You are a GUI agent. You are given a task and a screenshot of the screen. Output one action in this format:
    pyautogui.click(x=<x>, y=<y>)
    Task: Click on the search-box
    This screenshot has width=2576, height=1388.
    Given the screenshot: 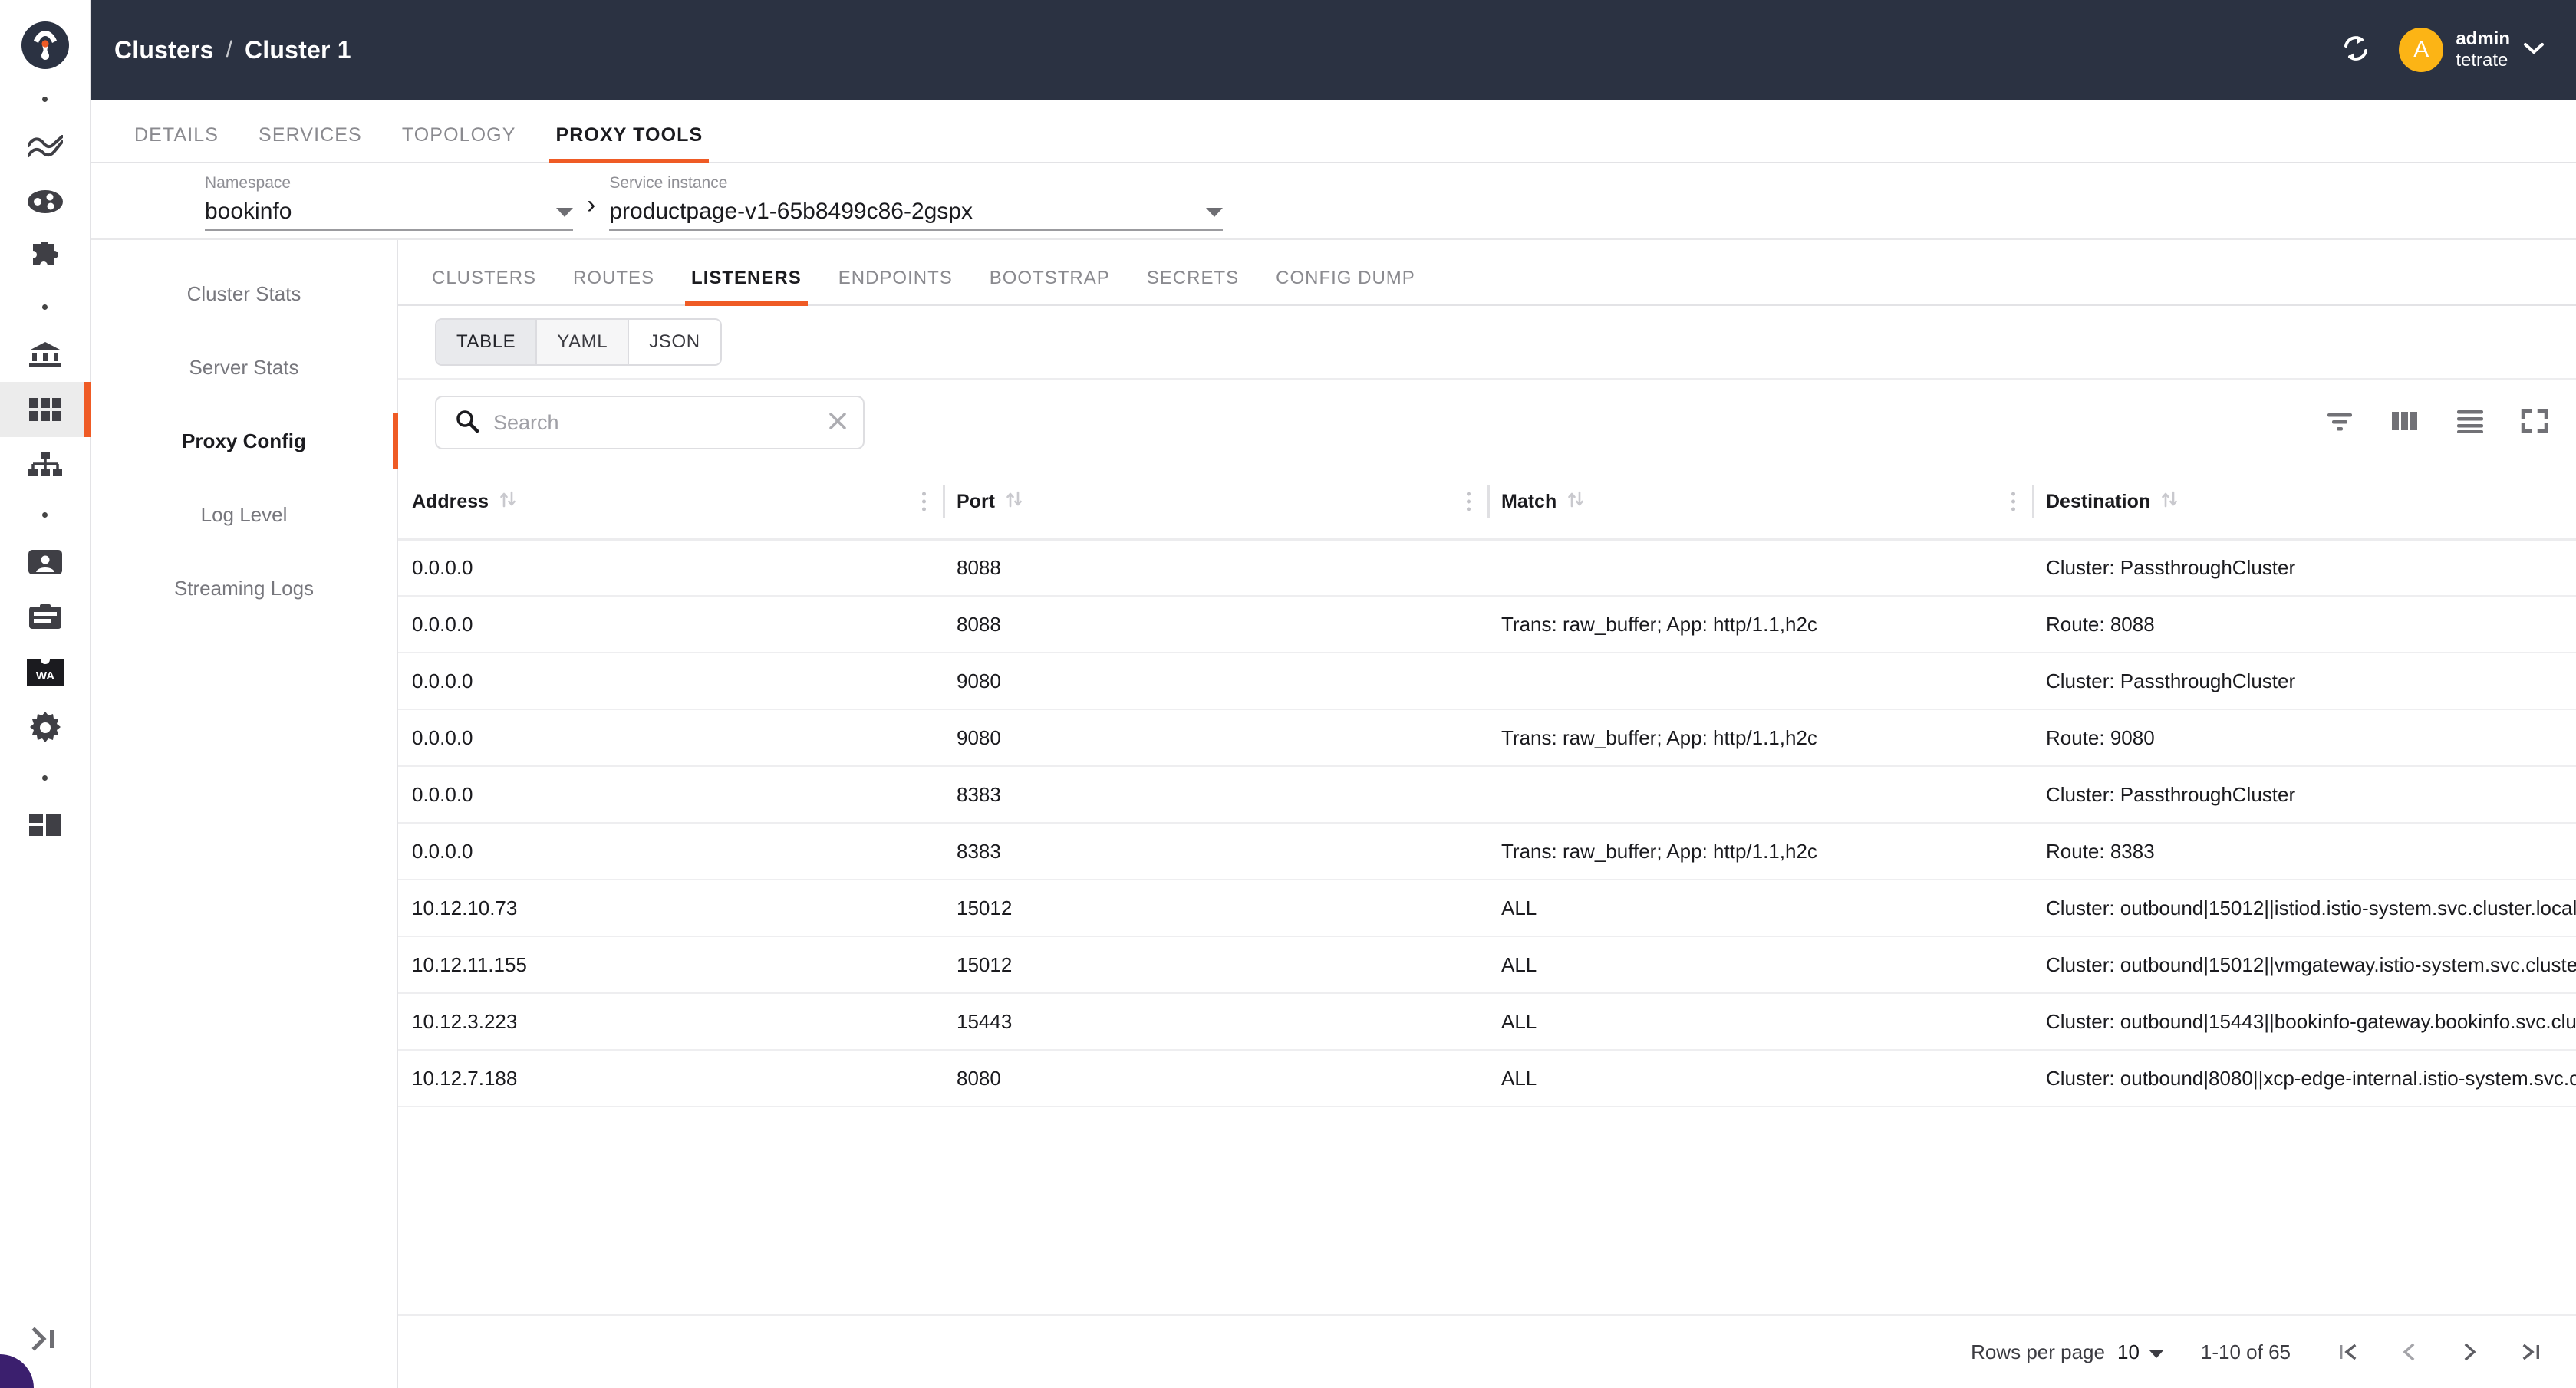 What is the action you would take?
    pyautogui.click(x=650, y=422)
    